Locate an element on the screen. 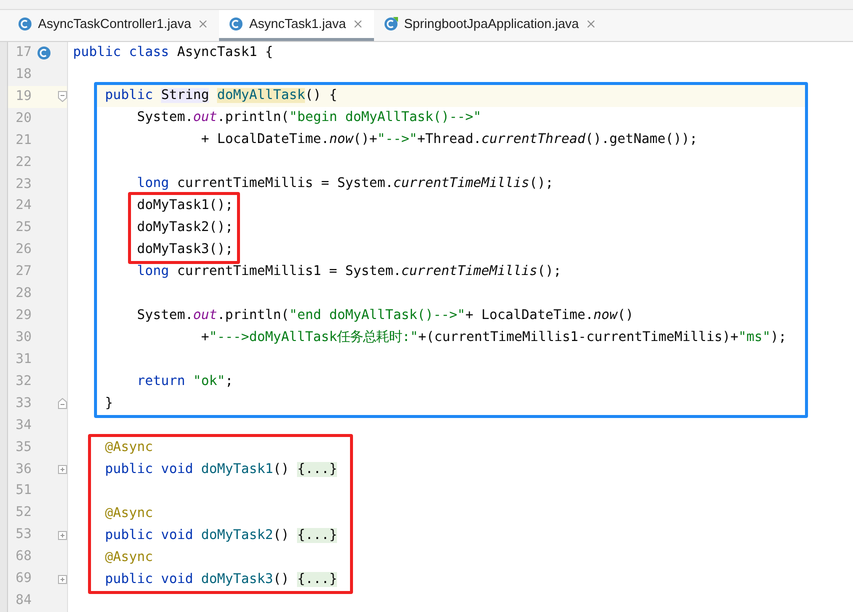 This screenshot has height=612, width=853. editor-tab: SpringbootJpaApplication.java is located at coordinates (490, 25).